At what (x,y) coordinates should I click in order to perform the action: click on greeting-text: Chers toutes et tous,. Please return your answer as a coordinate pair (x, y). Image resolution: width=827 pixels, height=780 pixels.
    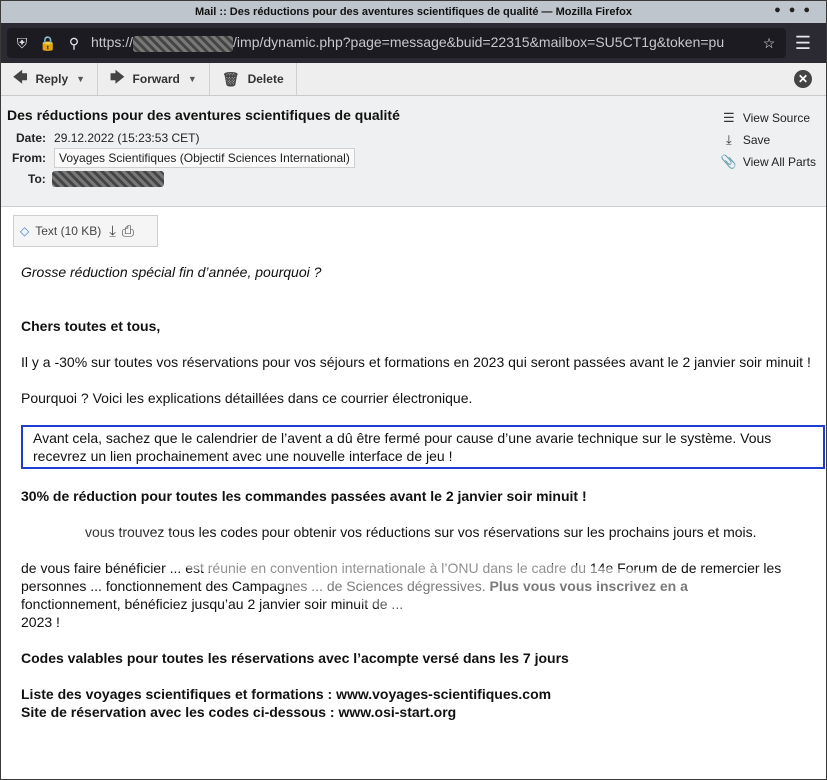
    Looking at the image, I should click on (91, 326).